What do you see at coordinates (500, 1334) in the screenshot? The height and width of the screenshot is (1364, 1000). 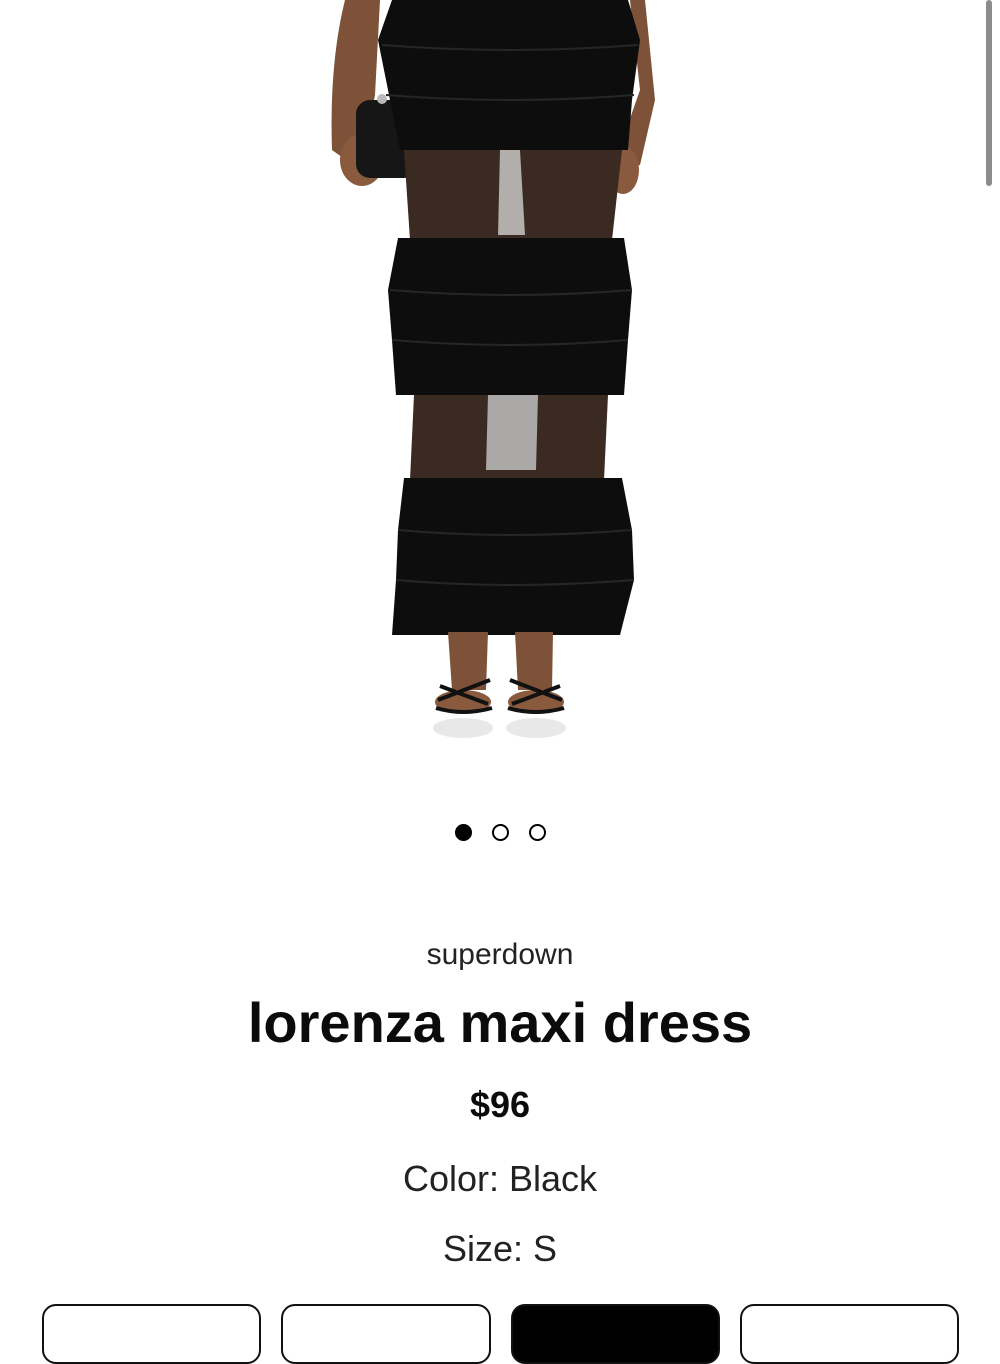 I see `size-selector` at bounding box center [500, 1334].